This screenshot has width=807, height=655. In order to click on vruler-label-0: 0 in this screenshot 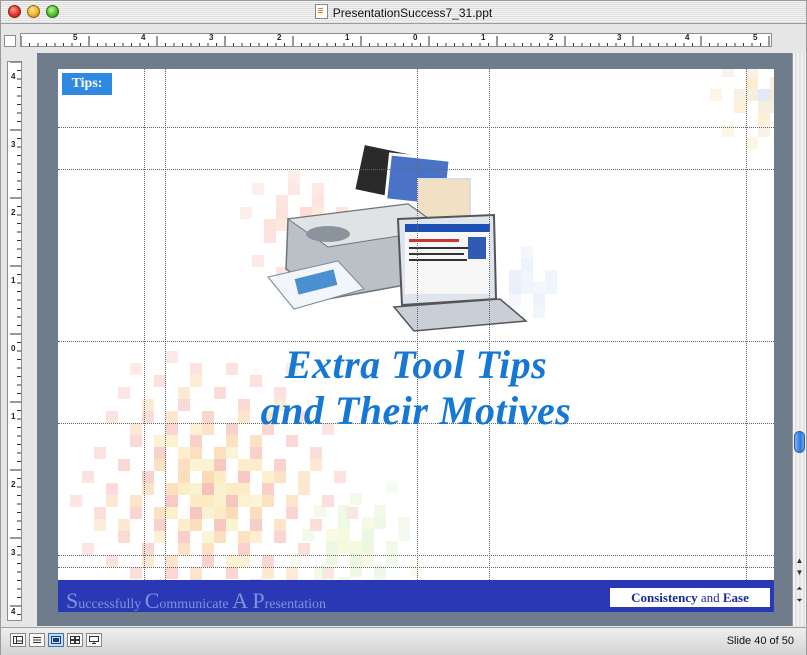, I will do `click(13, 348)`.